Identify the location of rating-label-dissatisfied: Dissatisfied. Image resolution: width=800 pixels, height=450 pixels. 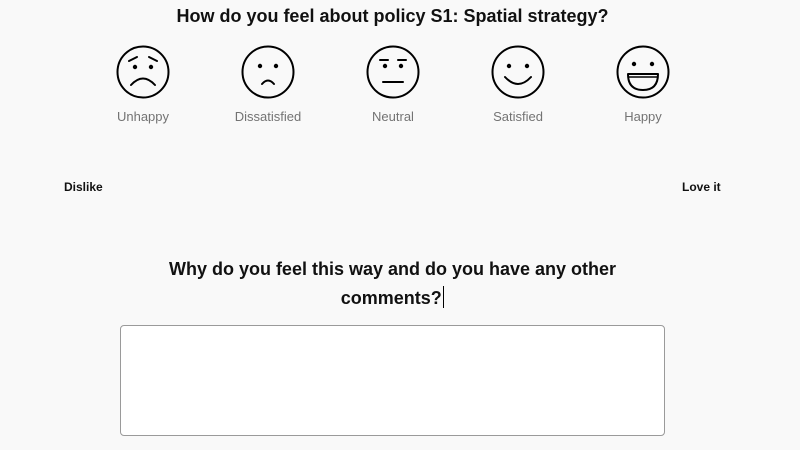
(268, 116).